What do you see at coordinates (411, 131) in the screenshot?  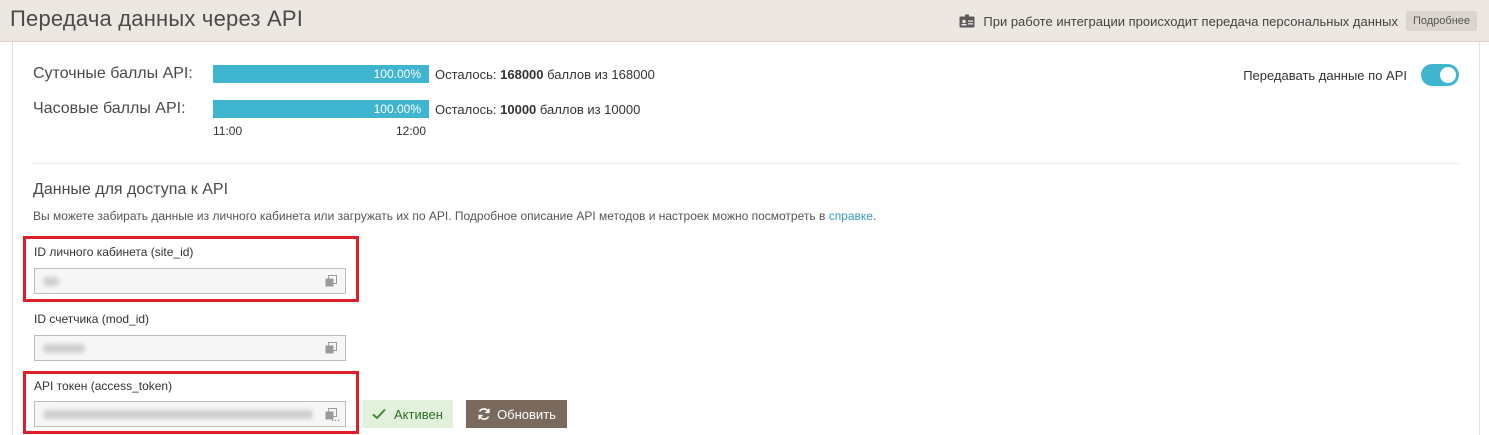 I see `time-label-end: 12:00` at bounding box center [411, 131].